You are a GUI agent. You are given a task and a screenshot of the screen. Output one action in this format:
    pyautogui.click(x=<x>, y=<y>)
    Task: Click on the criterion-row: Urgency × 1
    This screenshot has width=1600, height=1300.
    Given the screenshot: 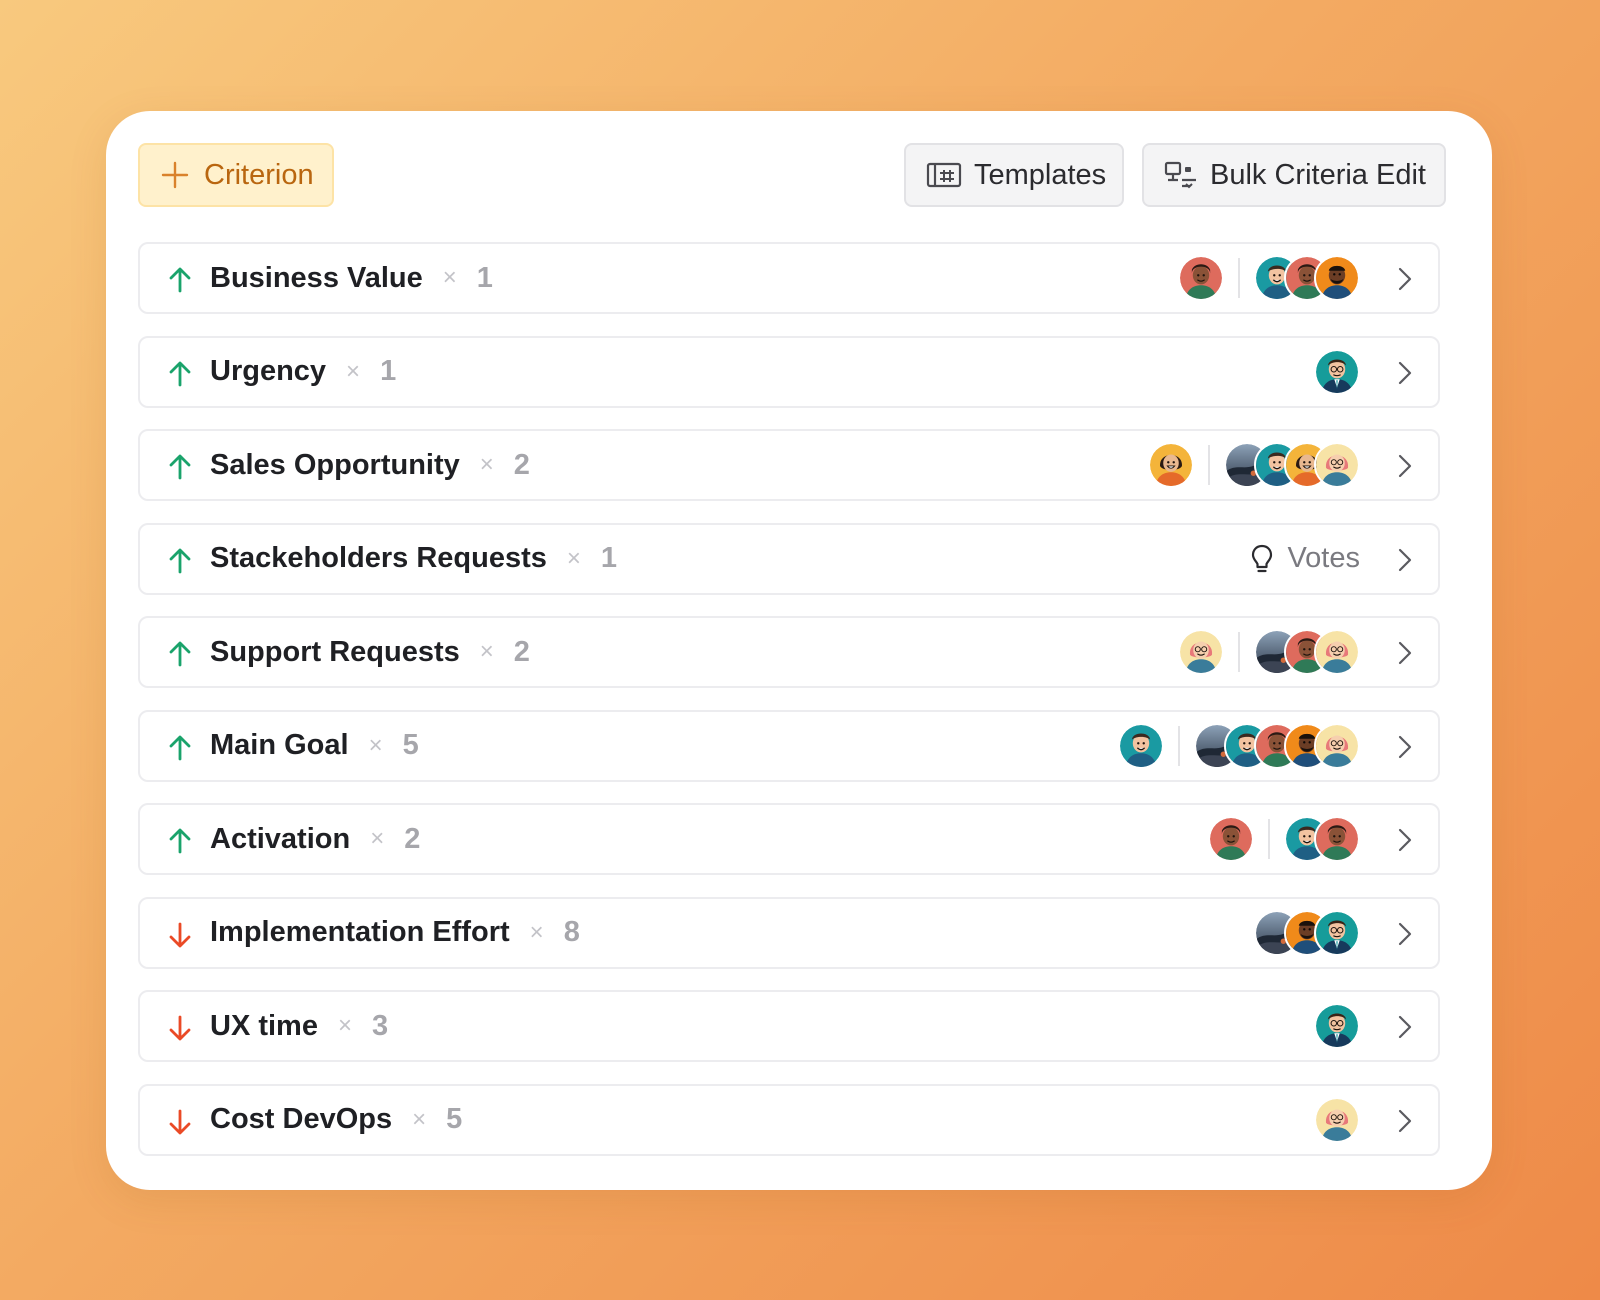 What is the action you would take?
    pyautogui.click(x=789, y=371)
    